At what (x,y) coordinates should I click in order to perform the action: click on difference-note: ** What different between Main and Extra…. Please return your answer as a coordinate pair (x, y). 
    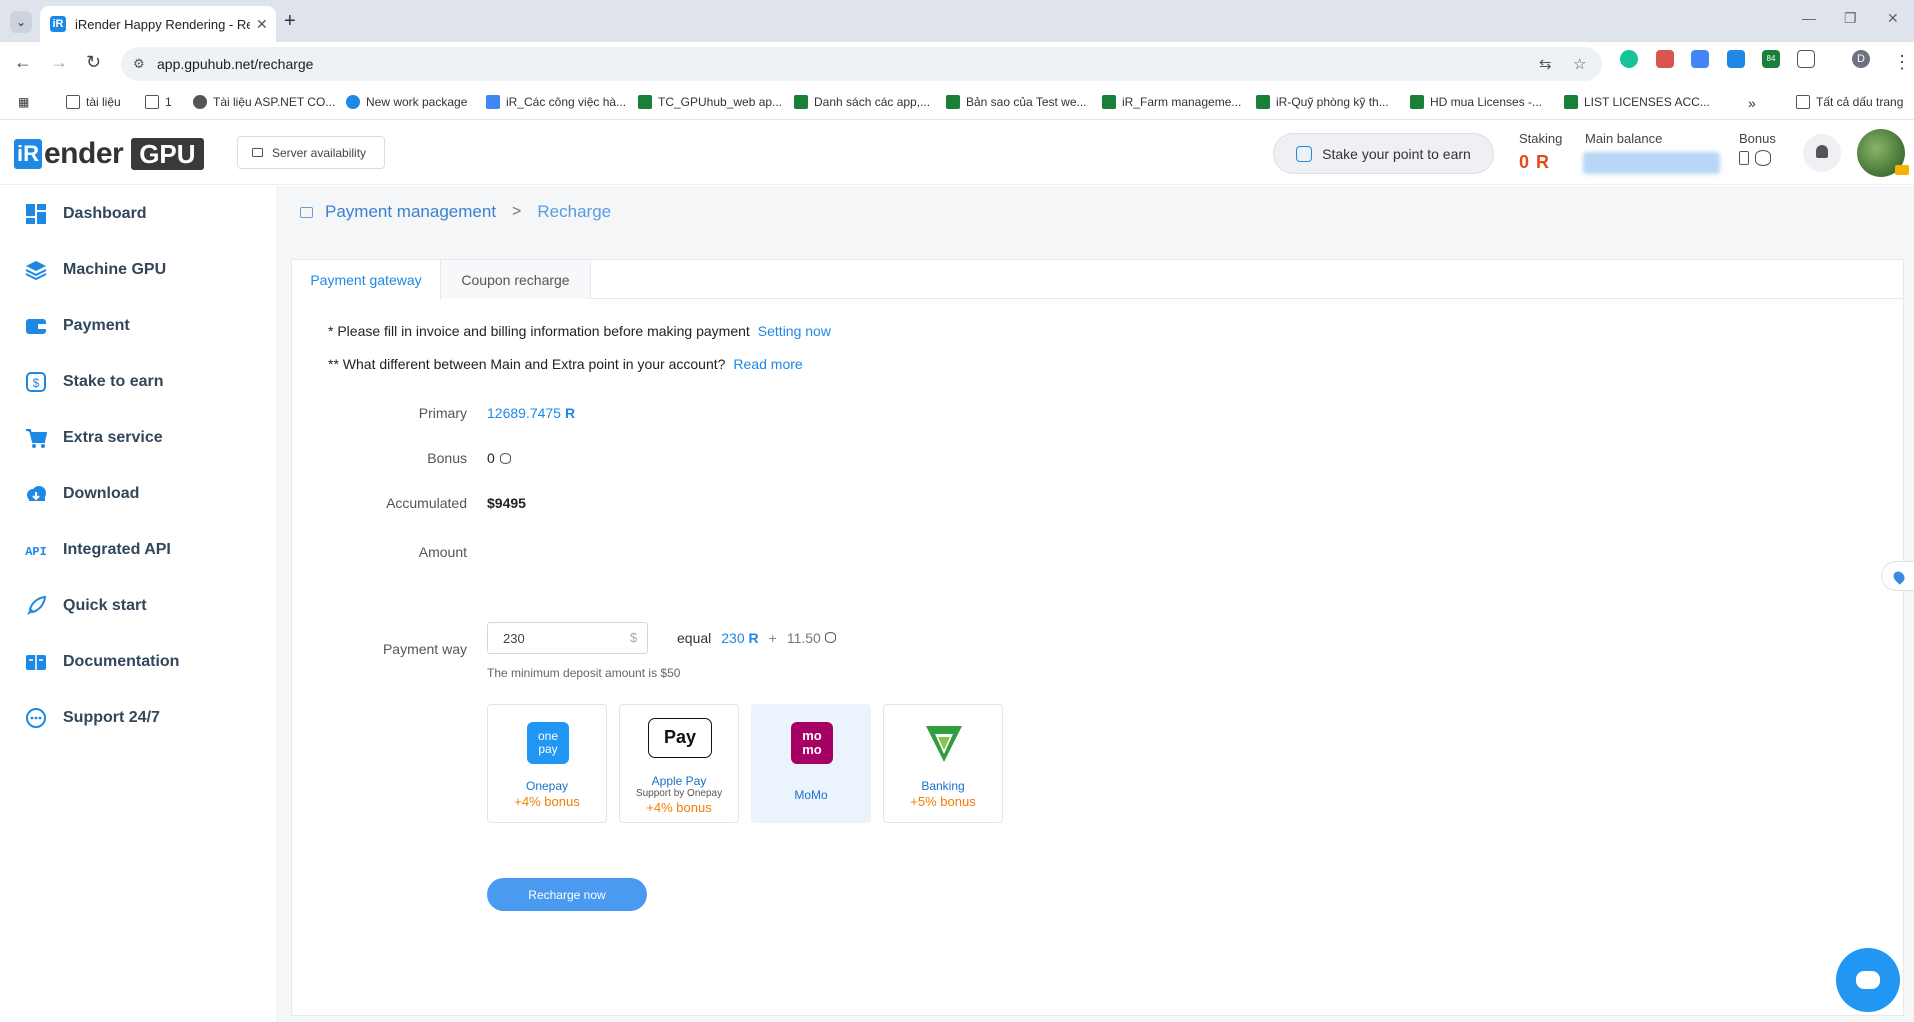
    Looking at the image, I should click on (565, 364).